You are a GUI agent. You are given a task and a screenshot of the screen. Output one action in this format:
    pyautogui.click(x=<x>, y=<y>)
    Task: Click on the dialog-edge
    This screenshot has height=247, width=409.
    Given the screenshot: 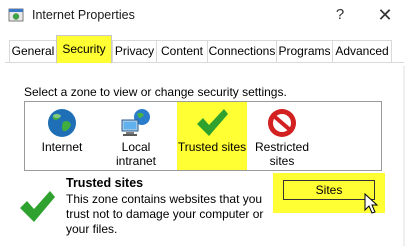 What is the action you would take?
    pyautogui.click(x=404, y=156)
    